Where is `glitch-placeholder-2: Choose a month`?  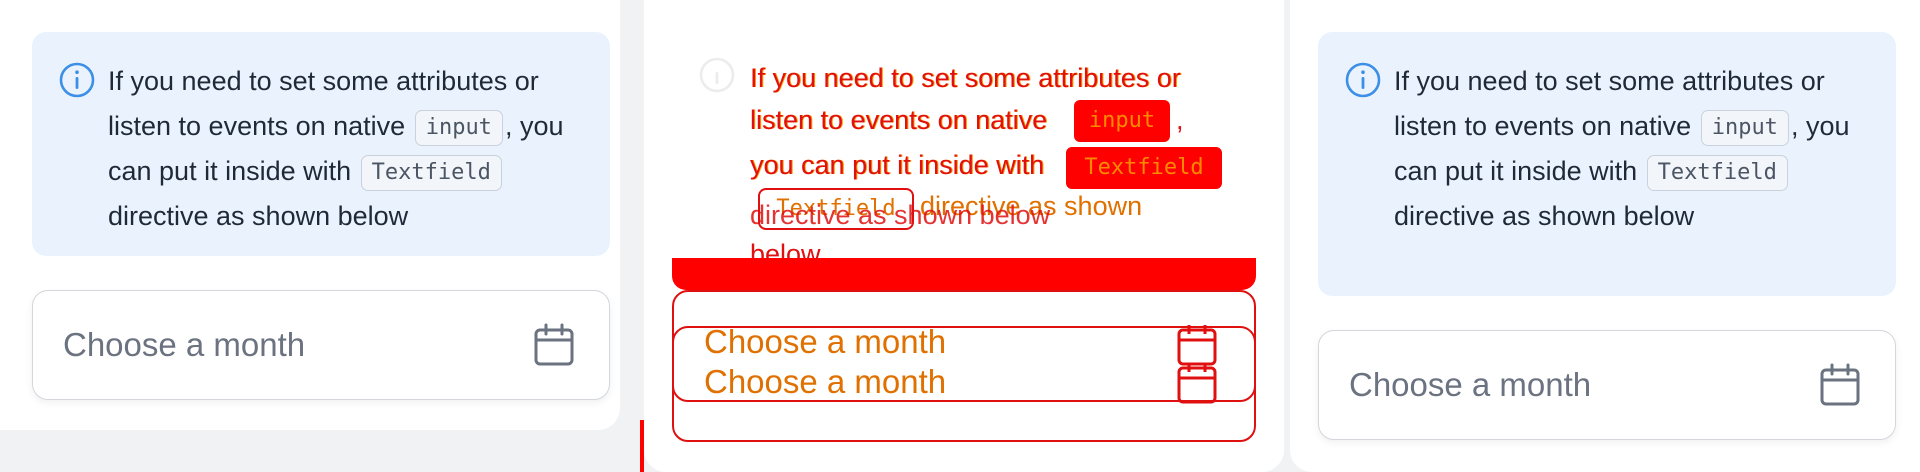 glitch-placeholder-2: Choose a month is located at coordinates (825, 381).